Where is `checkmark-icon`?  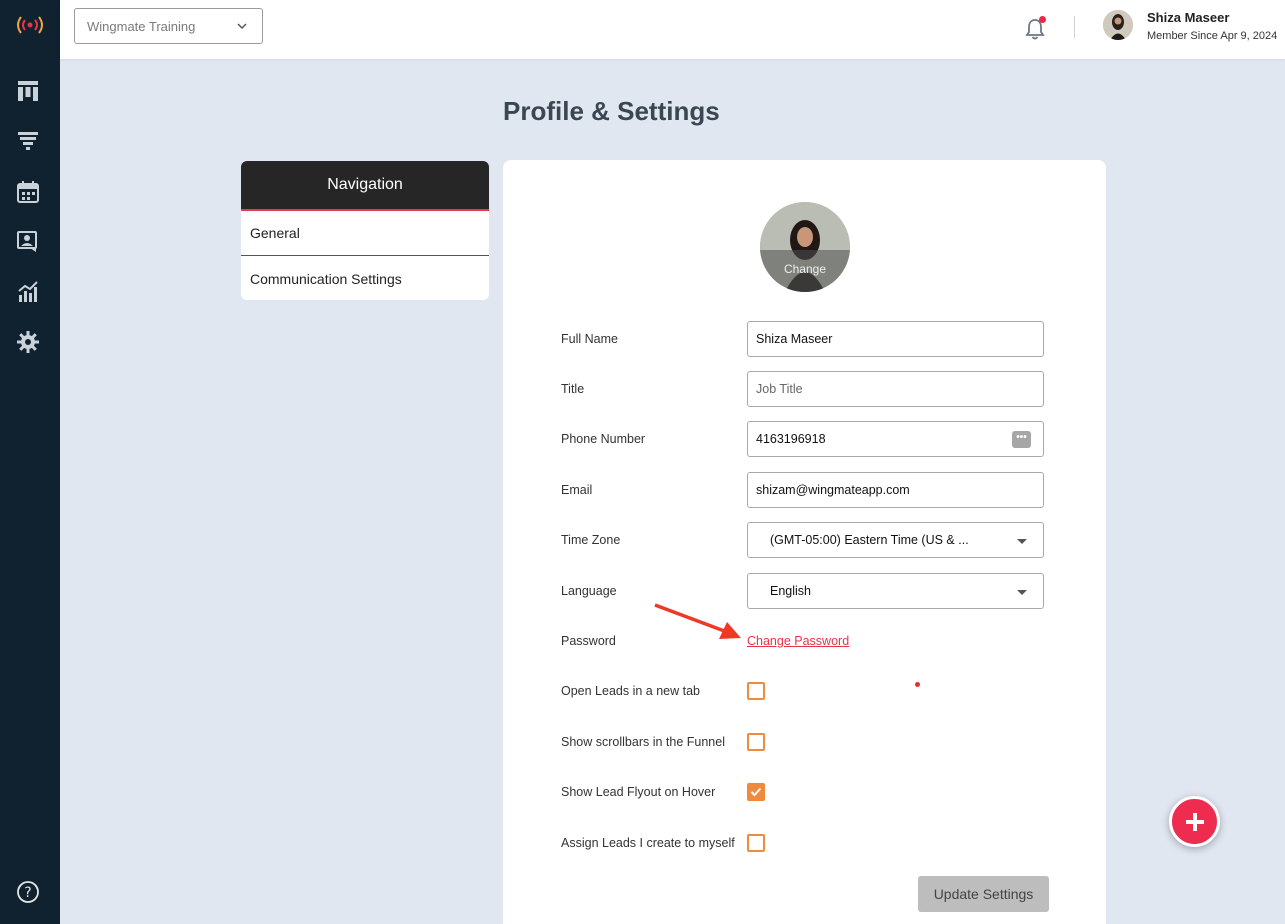
checkmark-icon is located at coordinates (756, 792).